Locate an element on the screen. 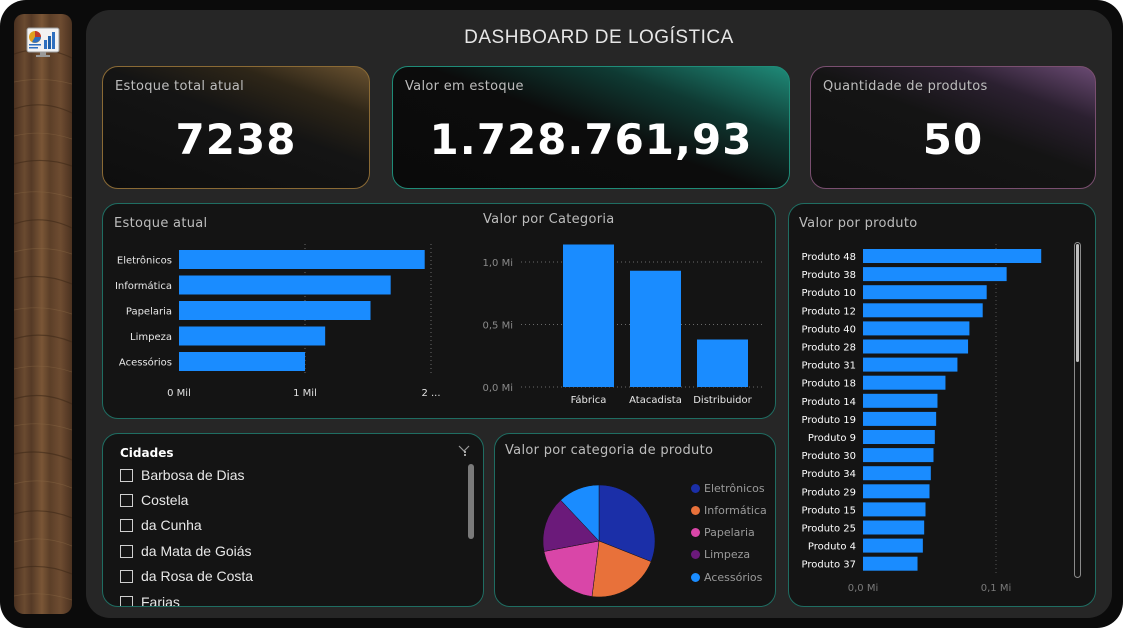 This screenshot has height=628, width=1123. city-label: Barbosa de Dias is located at coordinates (193, 475).